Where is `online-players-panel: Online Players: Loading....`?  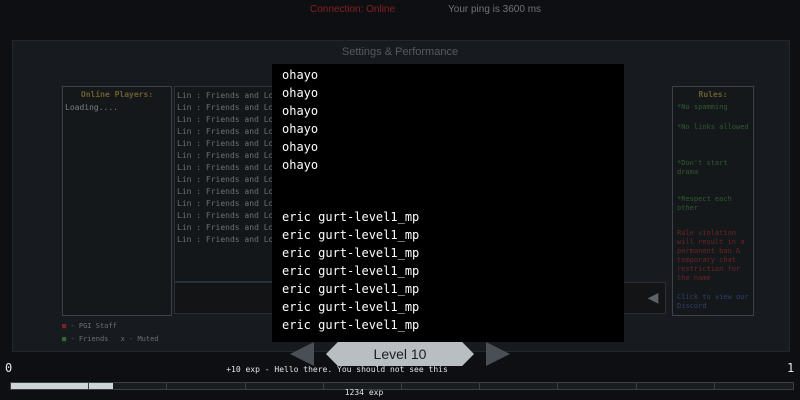 online-players-panel: Online Players: Loading.... is located at coordinates (117, 201).